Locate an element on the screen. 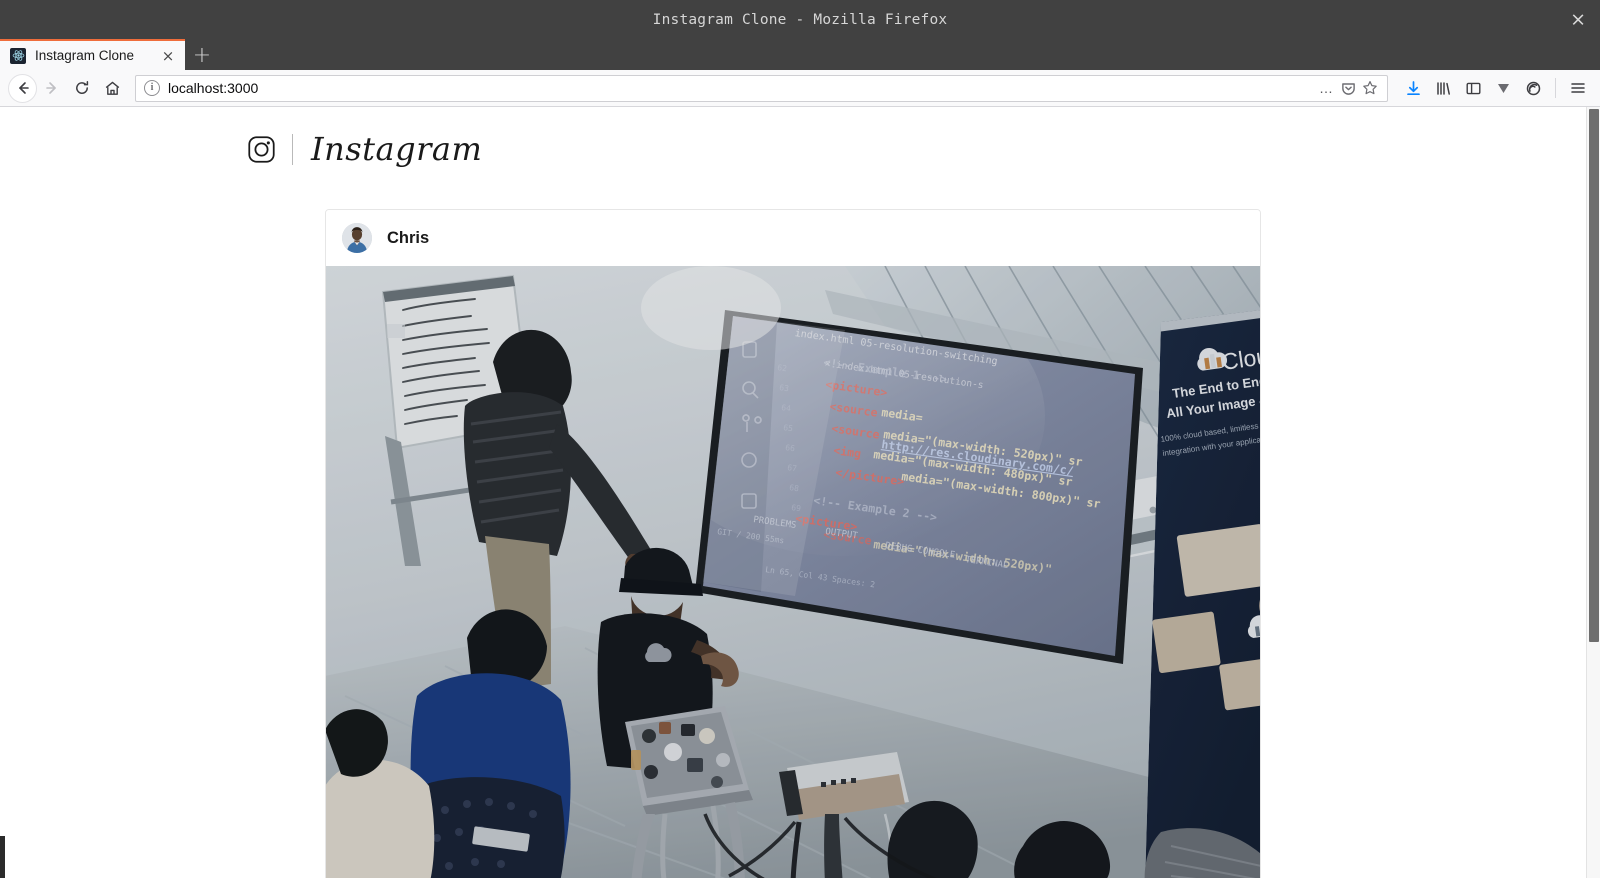  instagram-camera-icon is located at coordinates (261, 149).